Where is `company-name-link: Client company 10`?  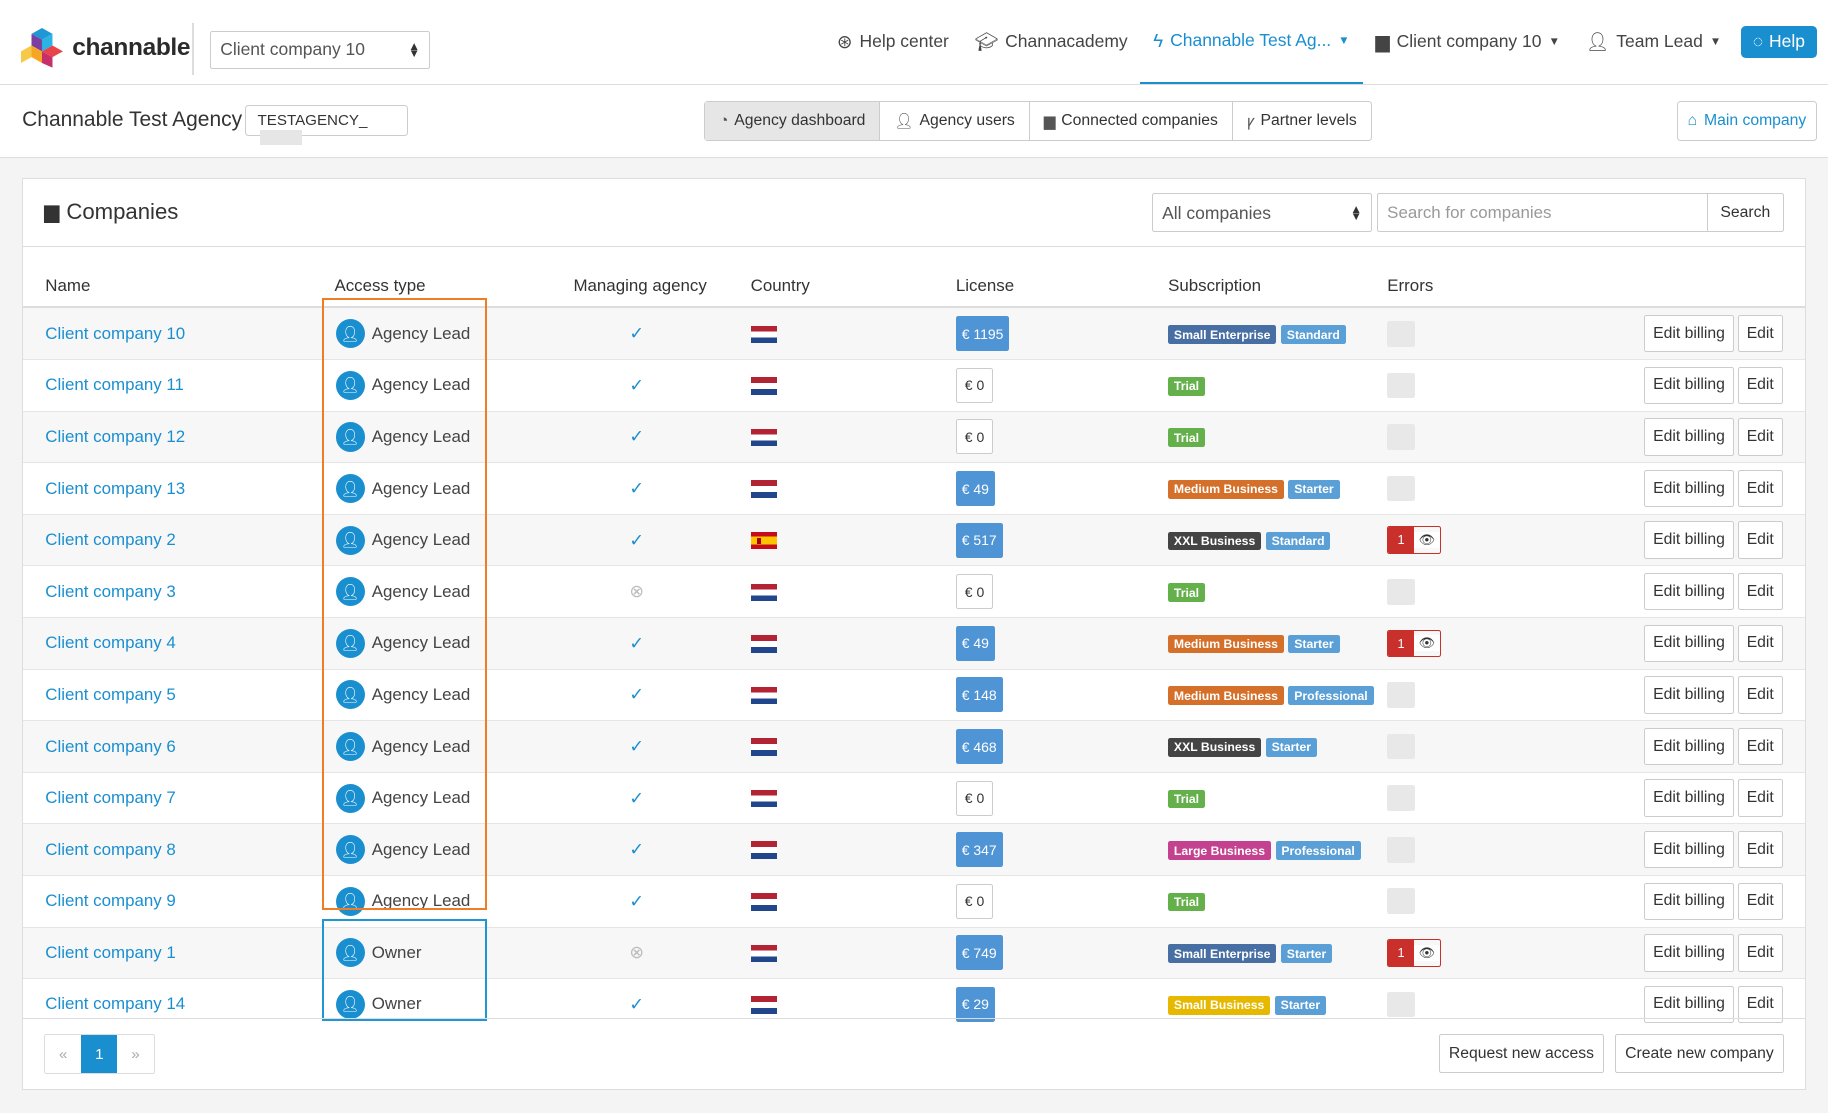
company-name-link: Client company 10 is located at coordinates (179, 333).